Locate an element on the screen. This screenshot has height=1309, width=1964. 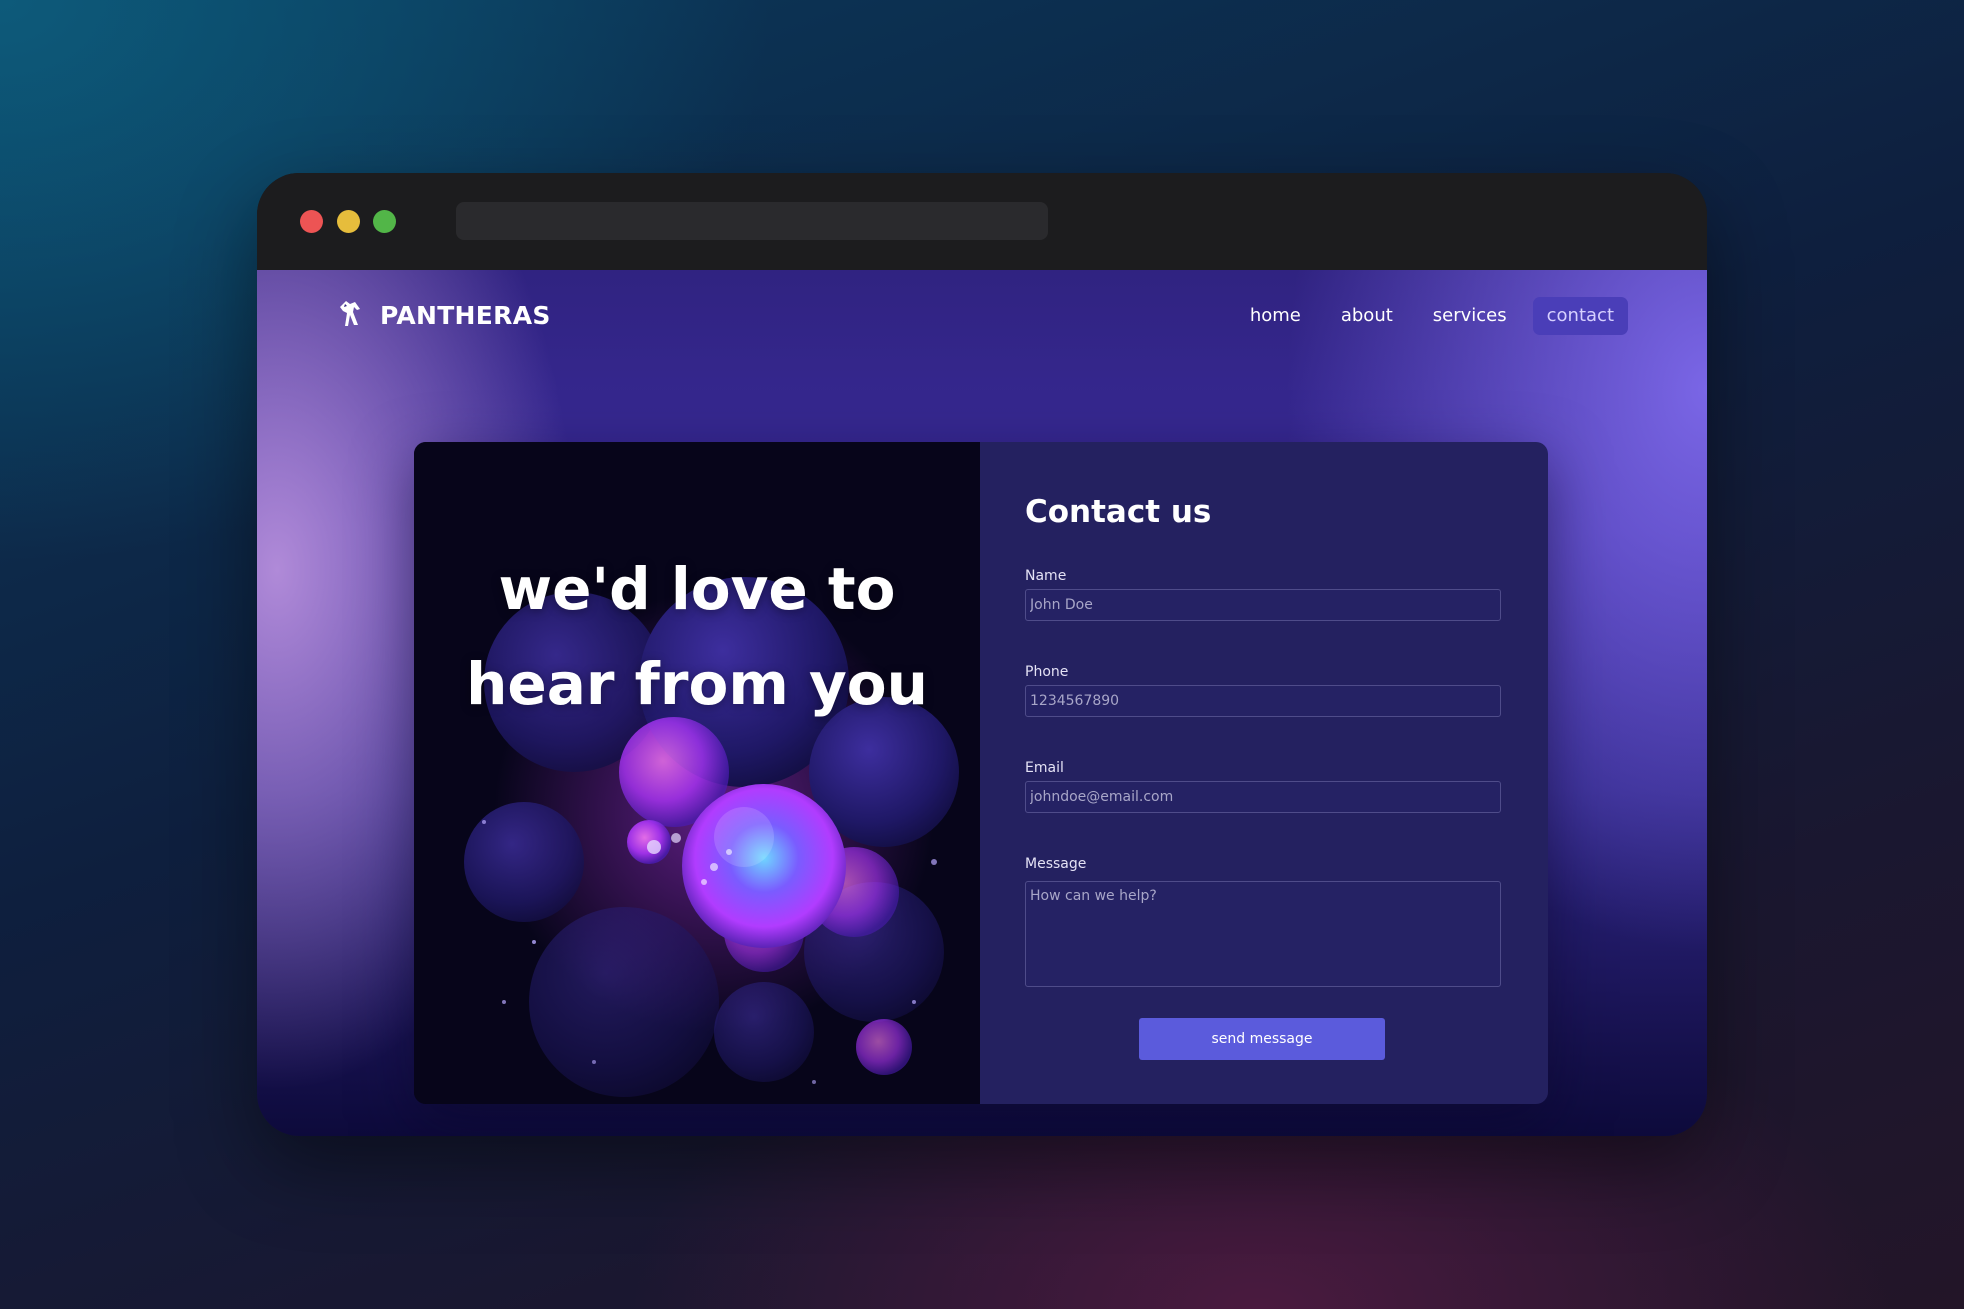
message-field is located at coordinates (1263, 934).